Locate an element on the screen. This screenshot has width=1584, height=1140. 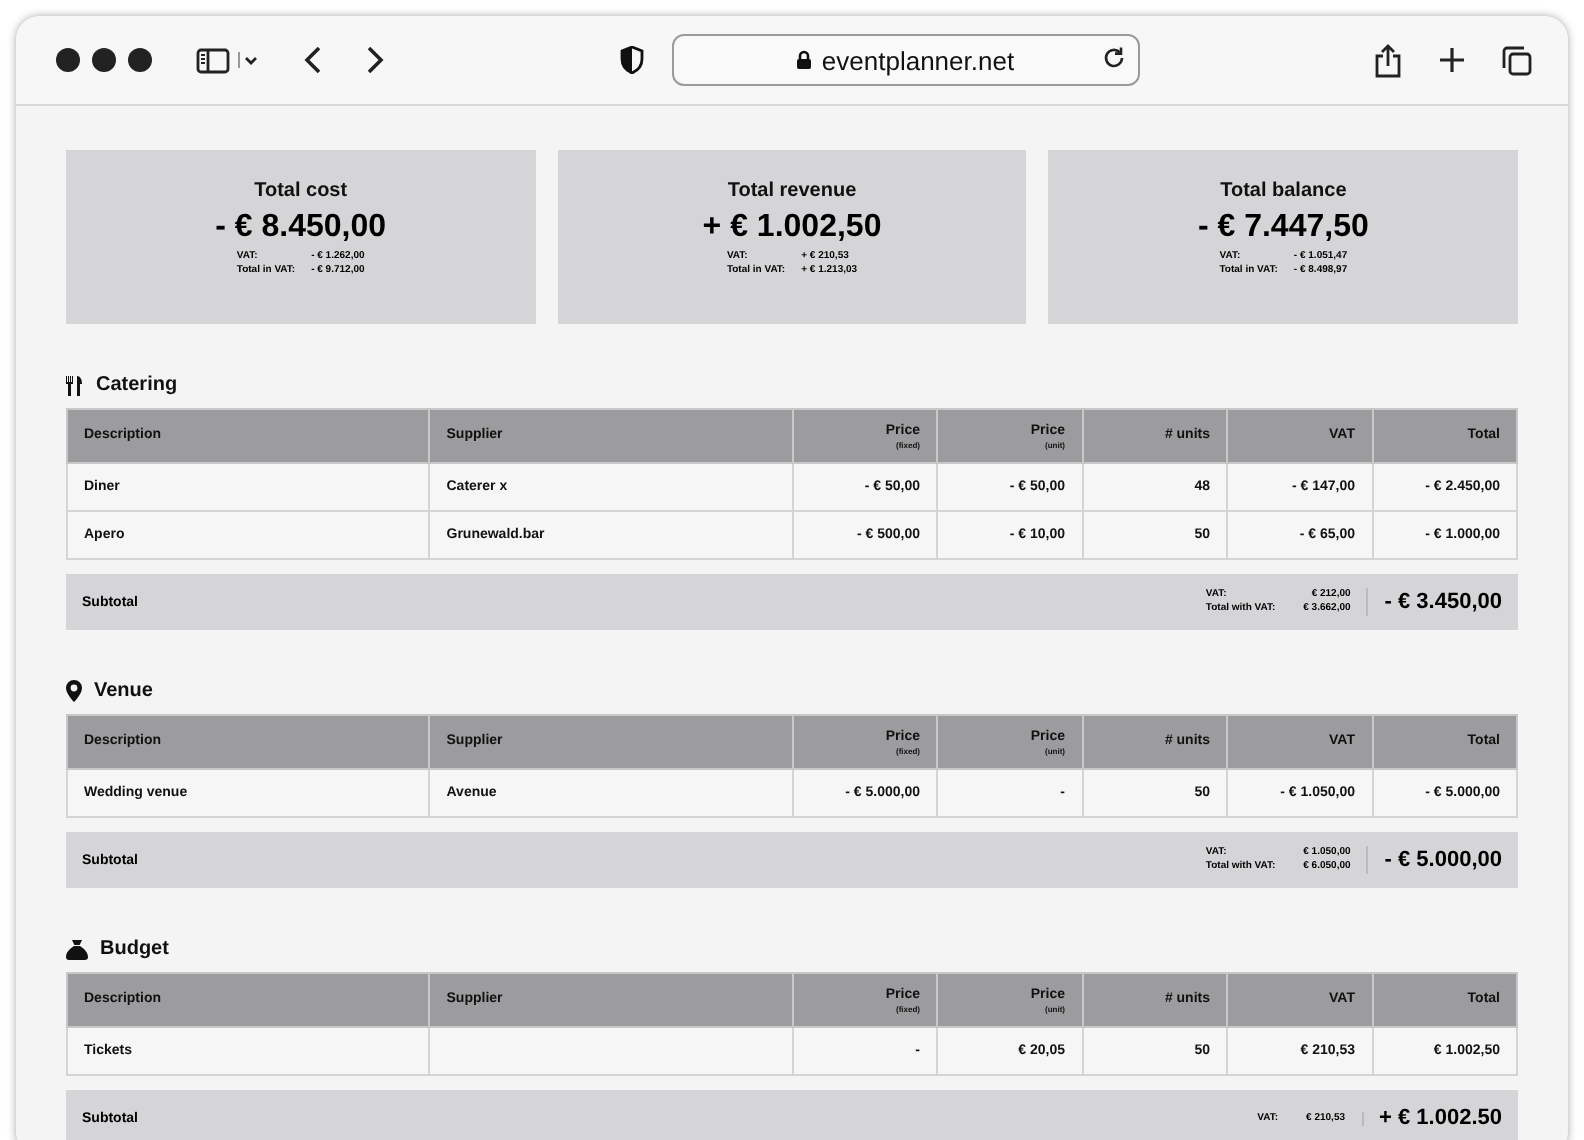
sidebar-icon is located at coordinates (213, 60).